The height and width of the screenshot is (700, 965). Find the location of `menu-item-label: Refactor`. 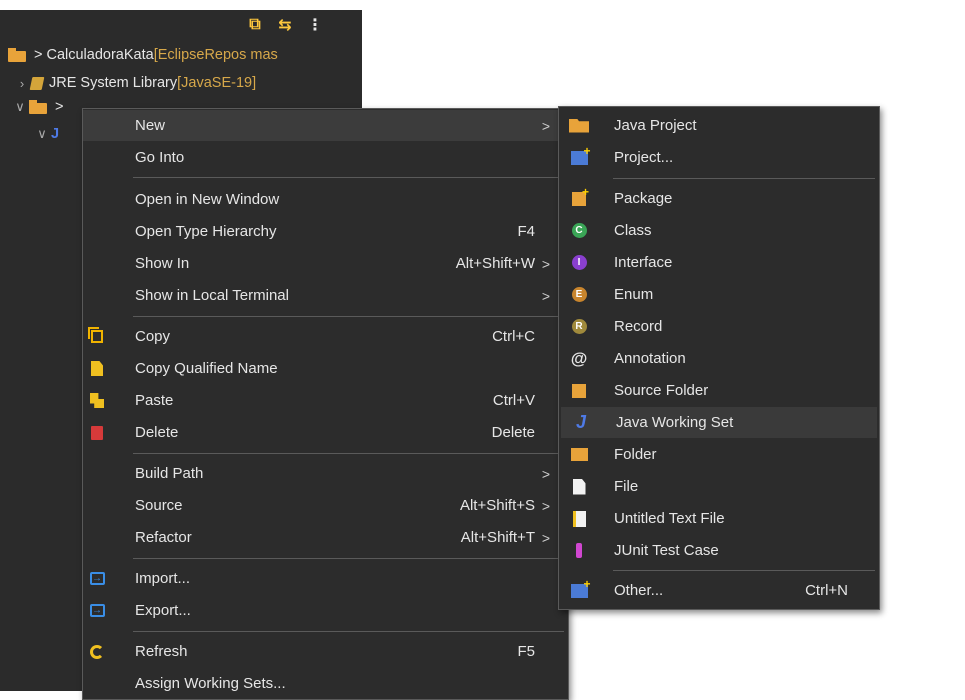

menu-item-label: Refactor is located at coordinates (163, 537).